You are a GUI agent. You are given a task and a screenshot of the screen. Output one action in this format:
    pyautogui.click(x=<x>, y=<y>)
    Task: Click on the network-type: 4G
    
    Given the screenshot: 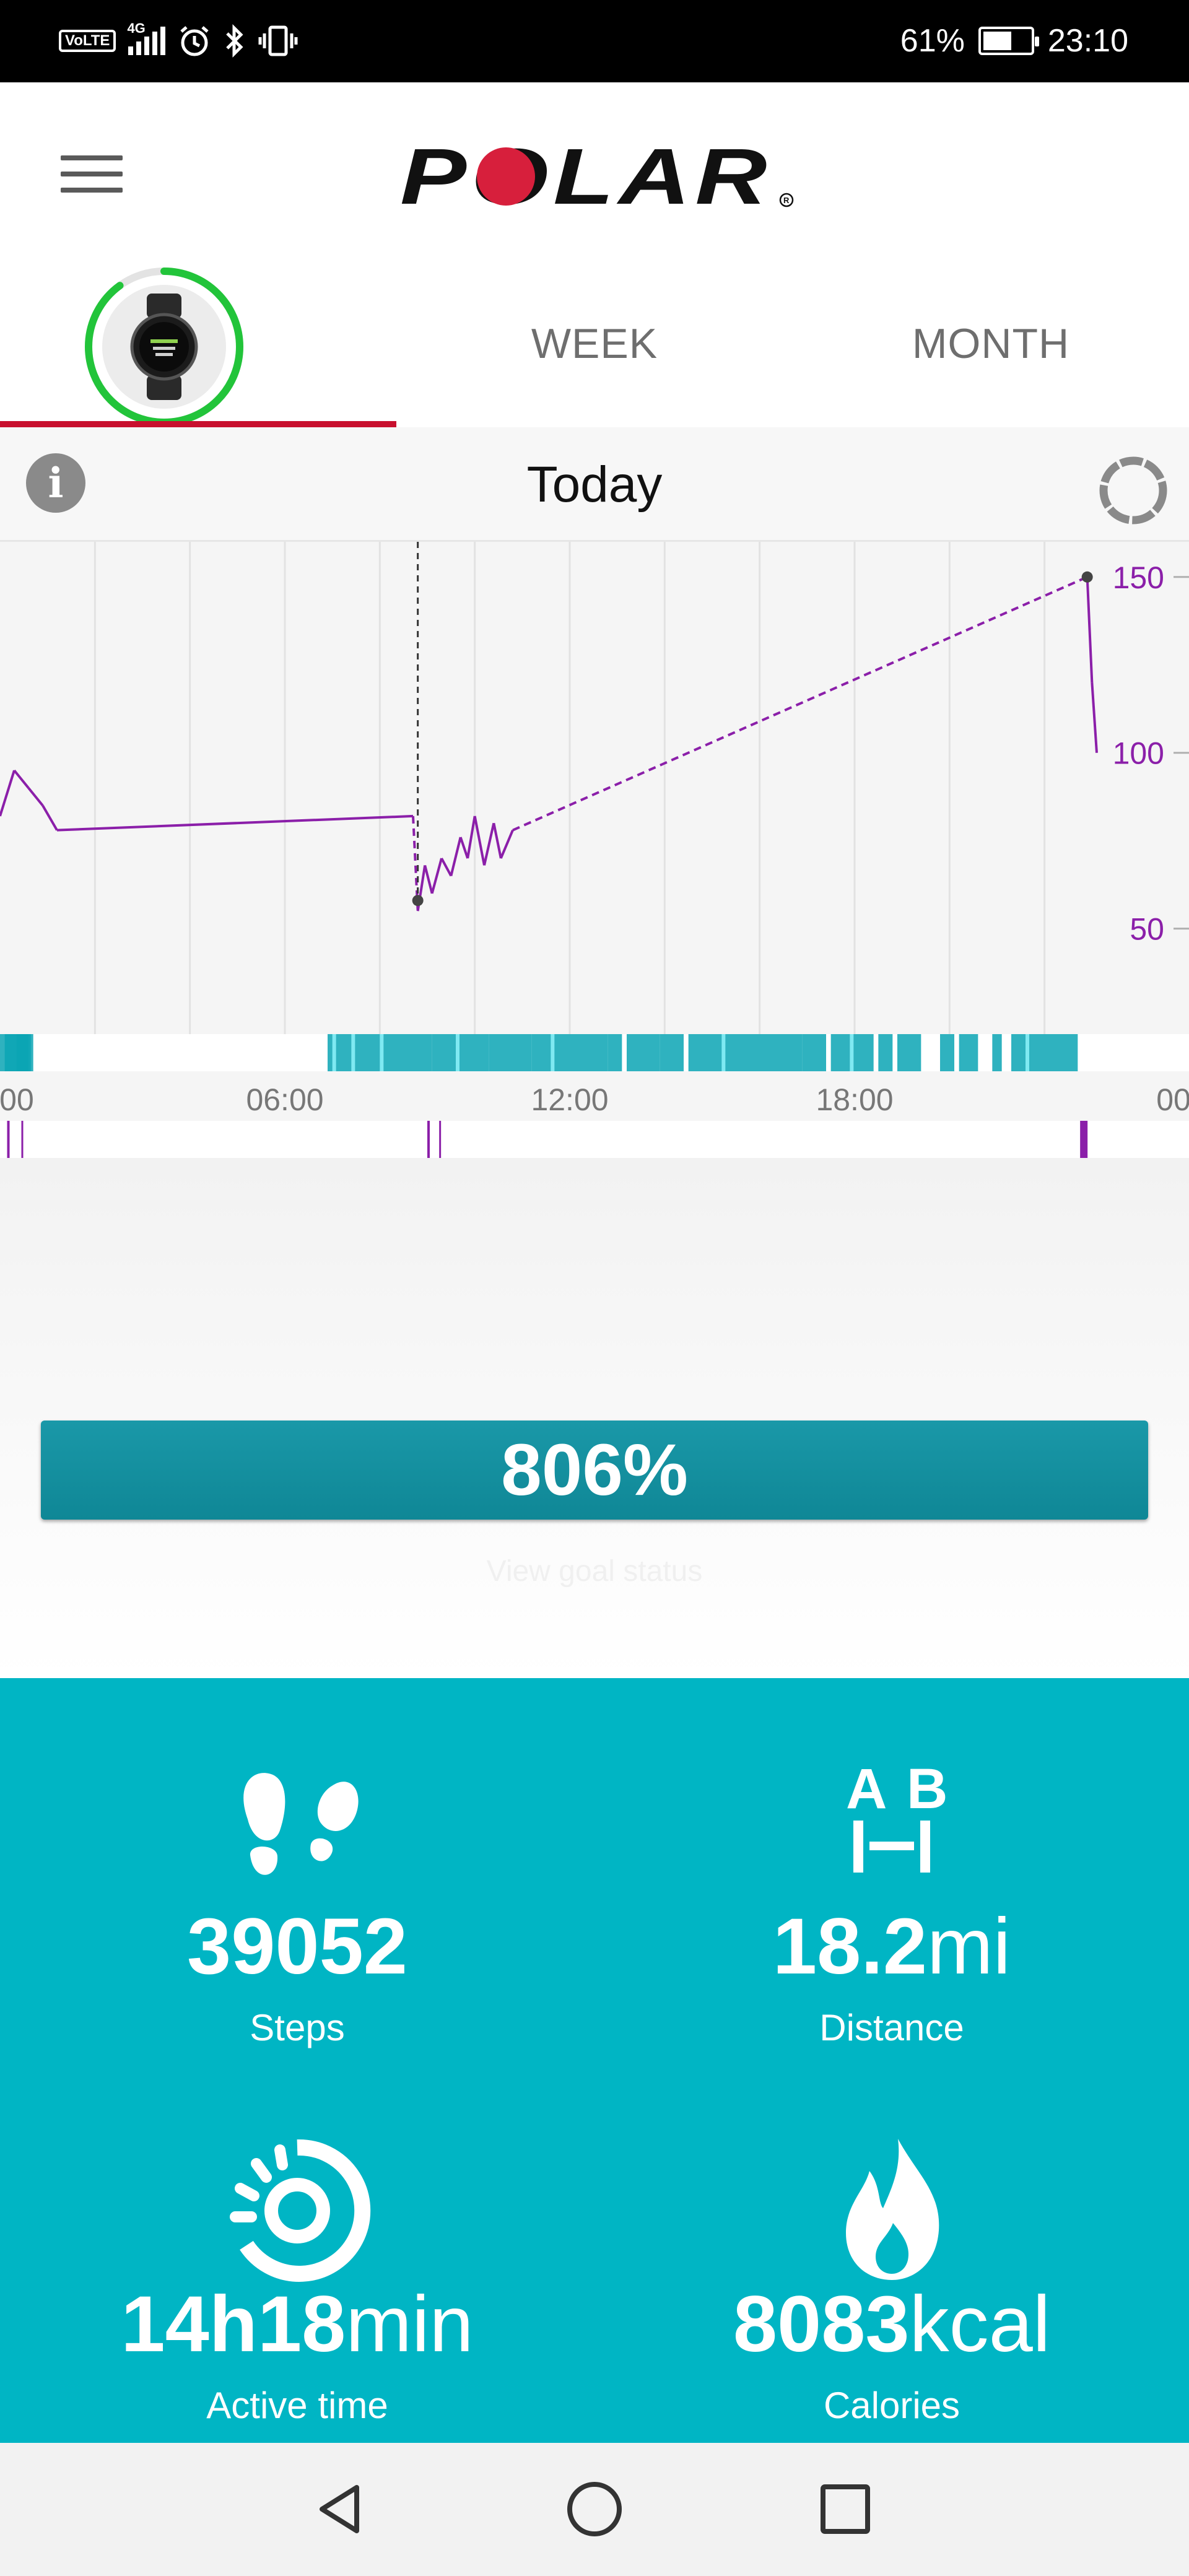 What is the action you would take?
    pyautogui.click(x=136, y=28)
    